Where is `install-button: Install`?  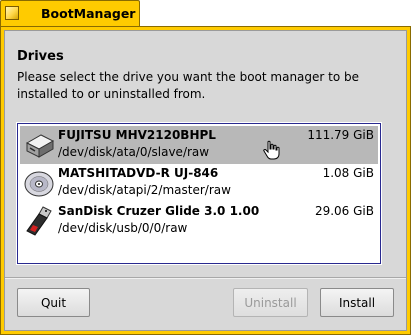 install-button: Install is located at coordinates (357, 302).